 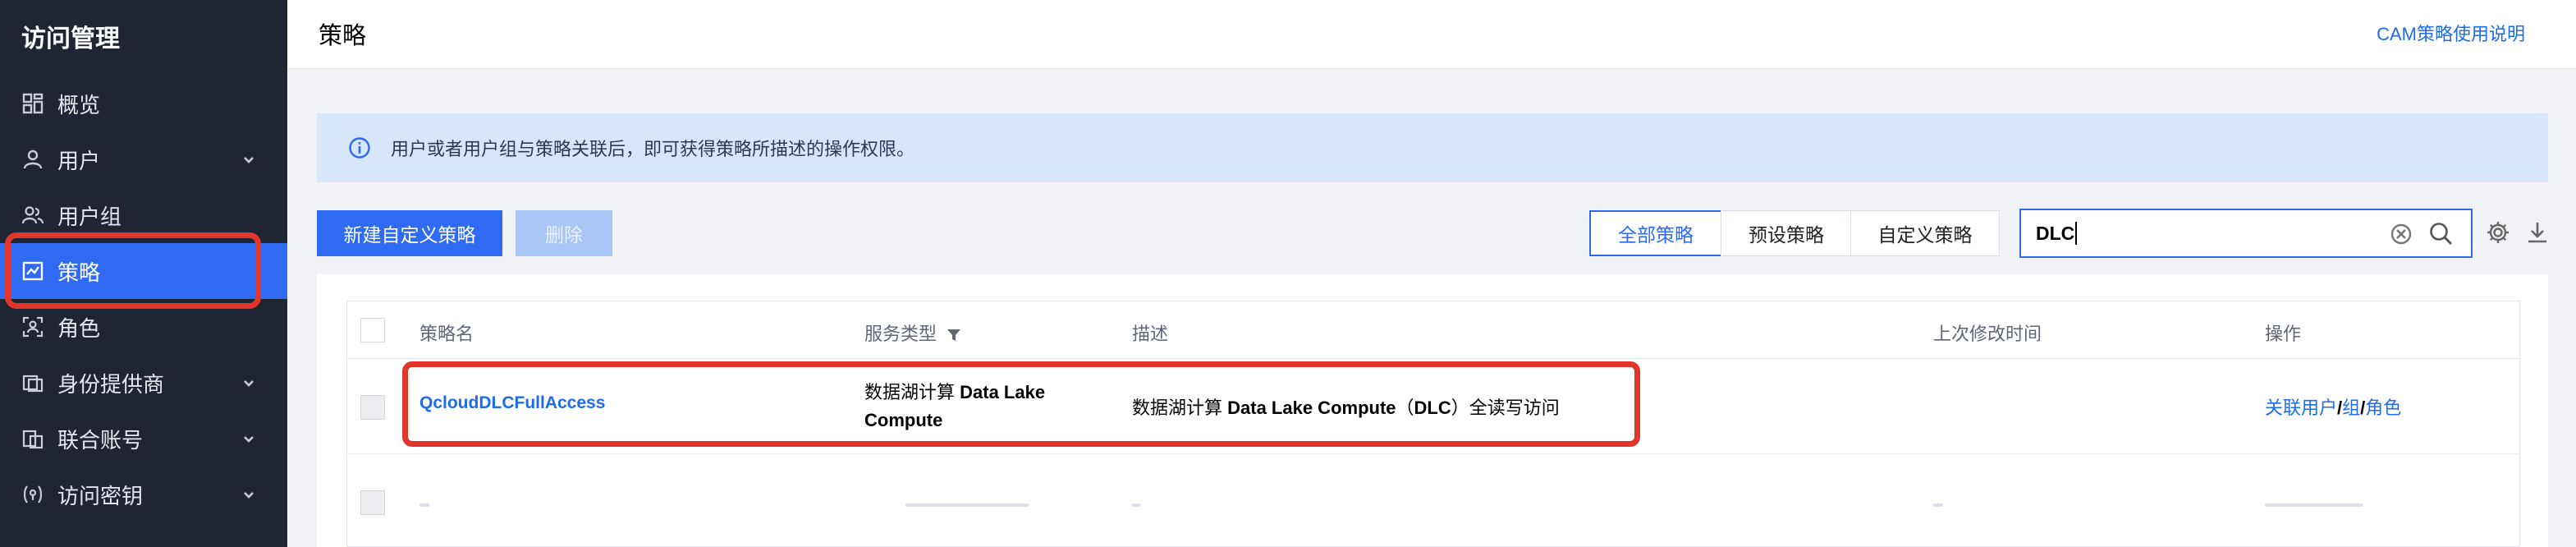 I want to click on download-icon, so click(x=2537, y=232).